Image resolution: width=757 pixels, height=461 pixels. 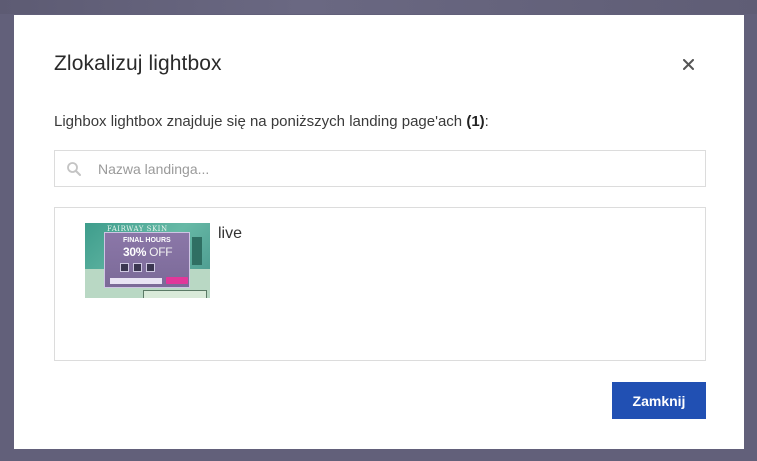 I want to click on thumbnail-discount: 30% OFF, so click(x=148, y=252).